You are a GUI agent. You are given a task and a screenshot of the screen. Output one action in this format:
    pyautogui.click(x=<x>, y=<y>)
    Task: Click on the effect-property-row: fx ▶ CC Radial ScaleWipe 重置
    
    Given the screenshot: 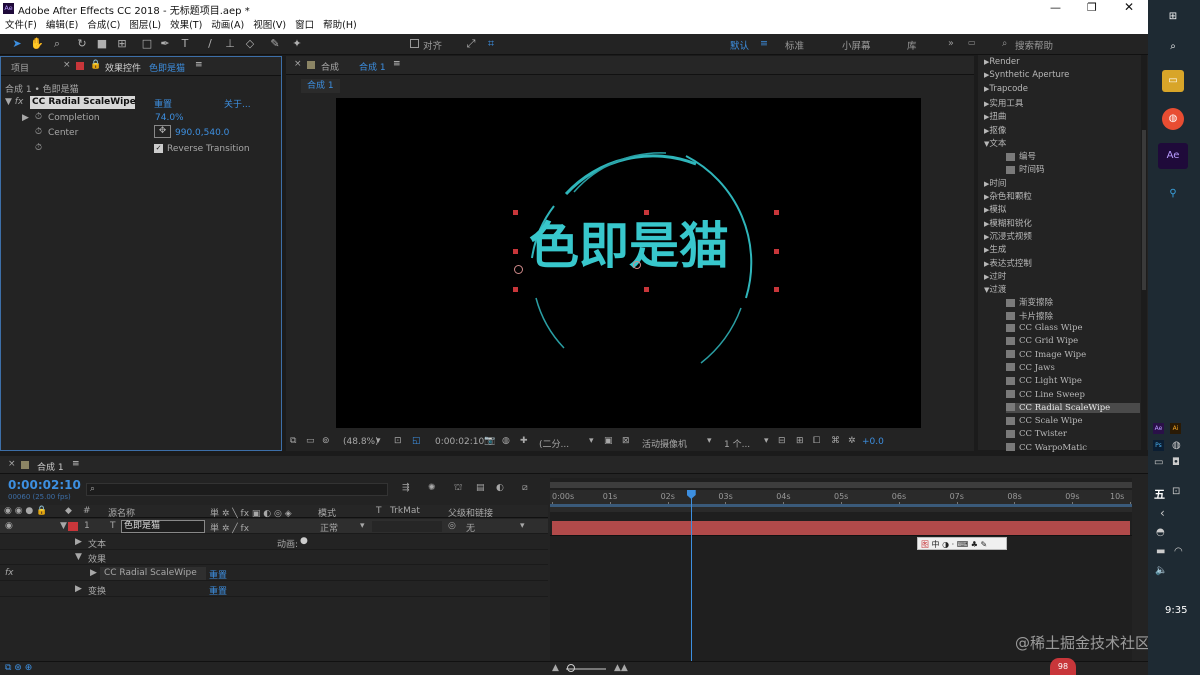 What is the action you would take?
    pyautogui.click(x=274, y=573)
    